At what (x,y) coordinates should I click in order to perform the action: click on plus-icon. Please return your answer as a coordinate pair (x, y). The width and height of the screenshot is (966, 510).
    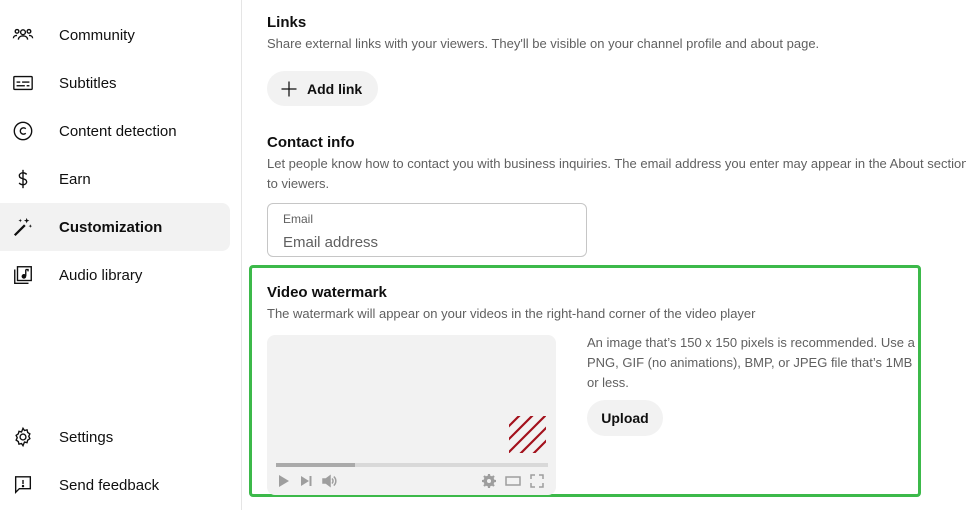
    Looking at the image, I should click on (289, 89).